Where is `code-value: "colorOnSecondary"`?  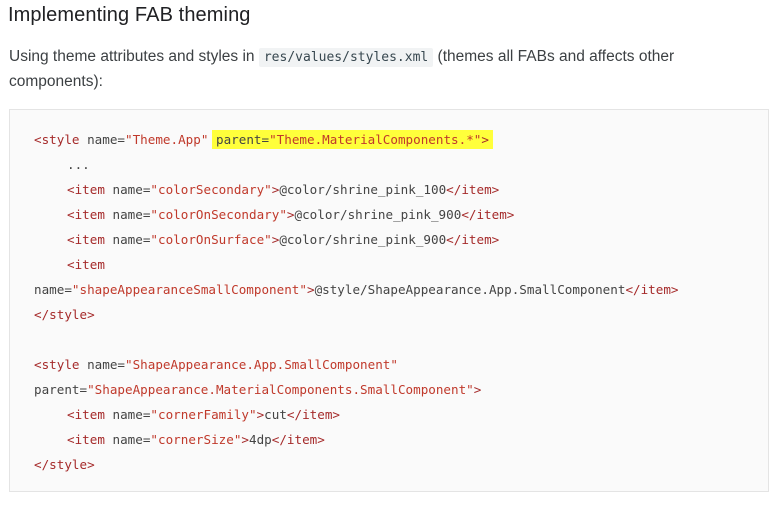
code-value: "colorOnSecondary" is located at coordinates (218, 214).